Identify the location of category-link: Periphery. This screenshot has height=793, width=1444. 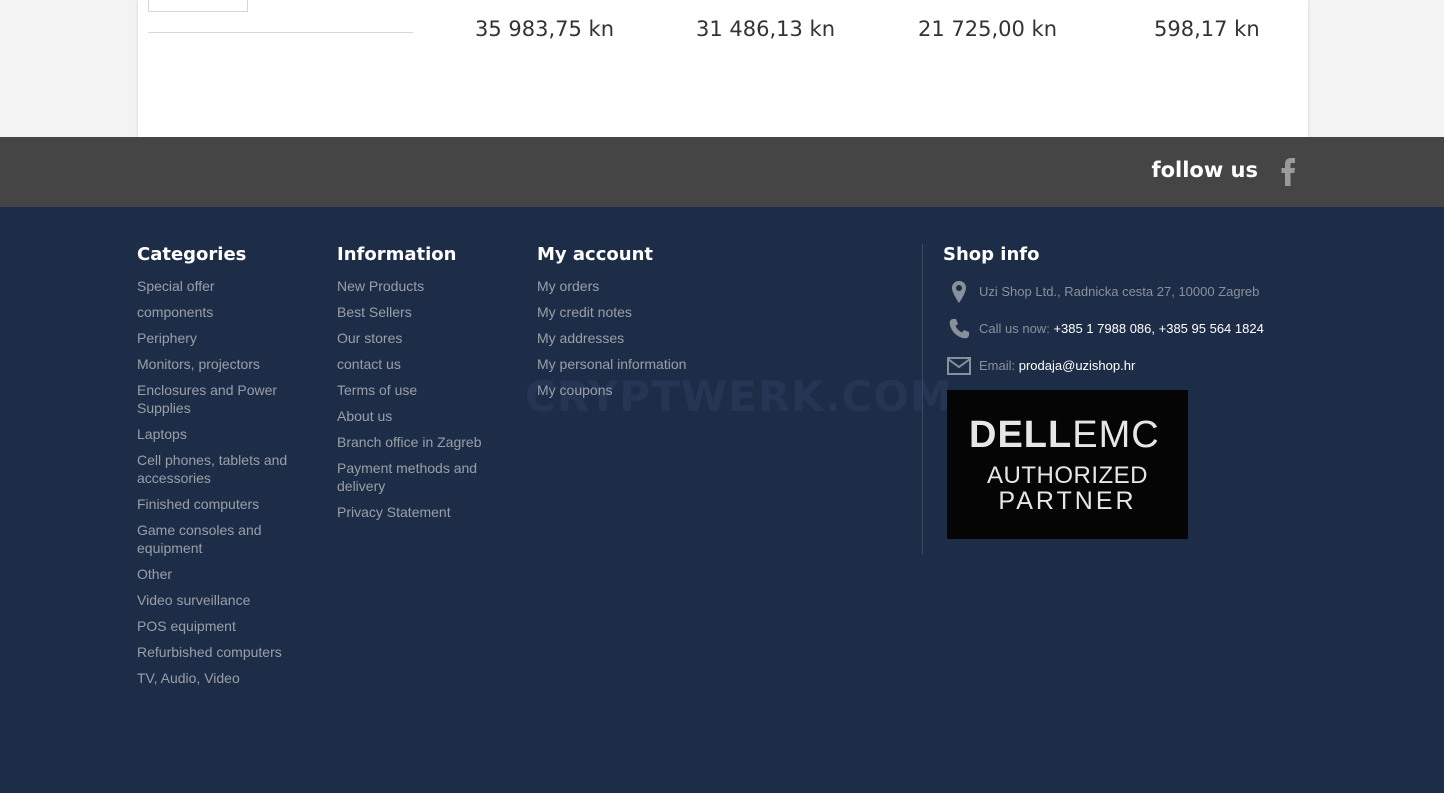
(222, 338).